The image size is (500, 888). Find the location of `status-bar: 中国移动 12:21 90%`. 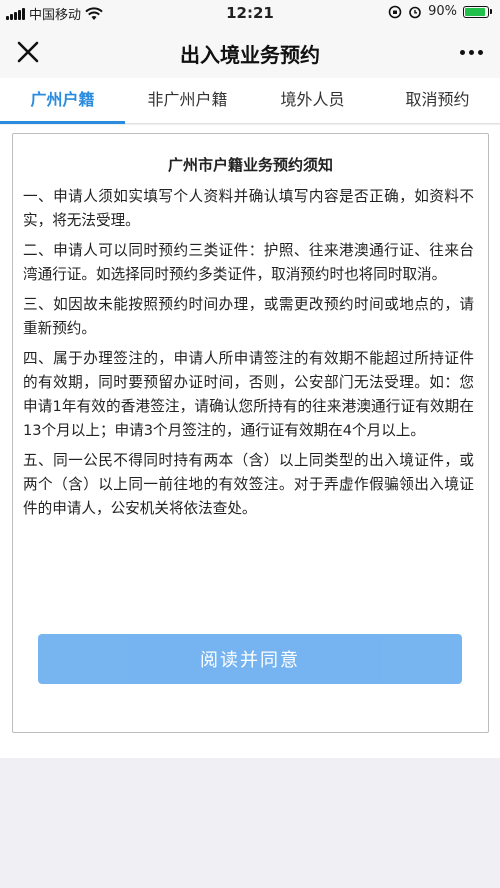

status-bar: 中国移动 12:21 90% is located at coordinates (250, 13).